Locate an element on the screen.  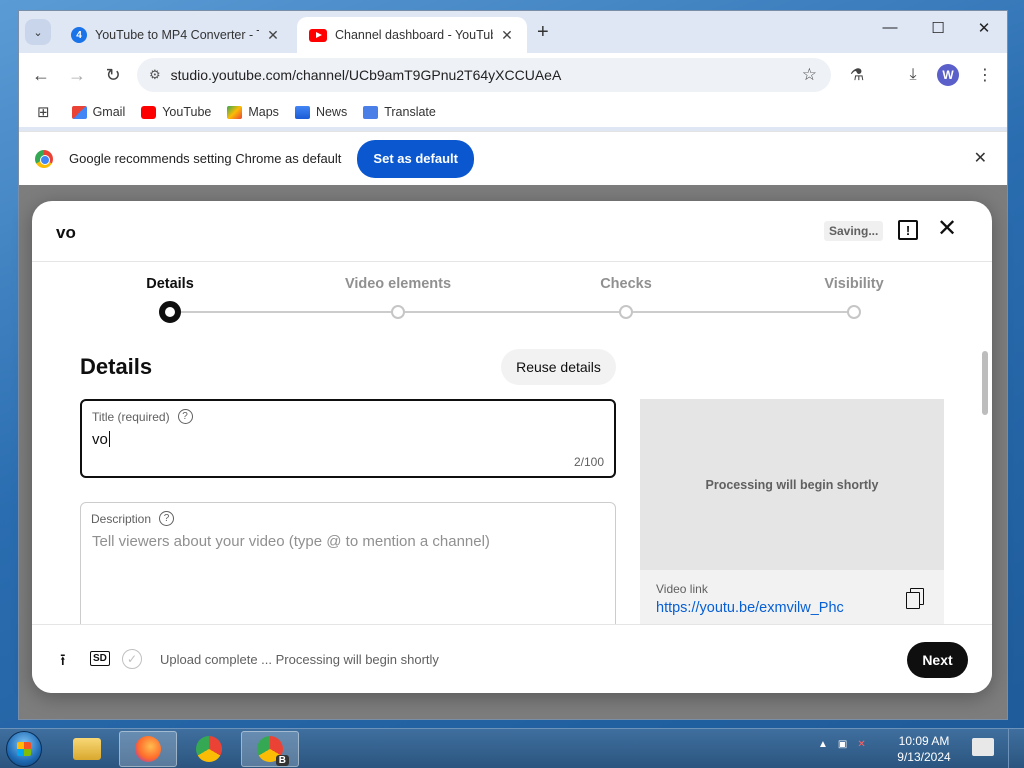
check-circle-icon: ✓ is located at coordinates (132, 659).